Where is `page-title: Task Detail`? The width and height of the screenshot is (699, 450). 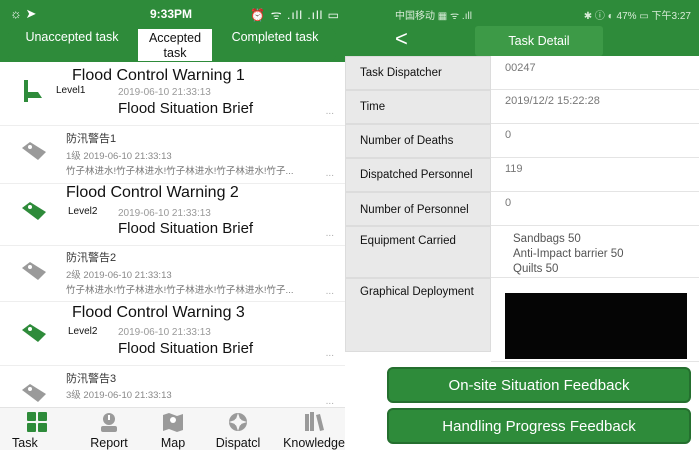
page-title: Task Detail is located at coordinates (539, 41).